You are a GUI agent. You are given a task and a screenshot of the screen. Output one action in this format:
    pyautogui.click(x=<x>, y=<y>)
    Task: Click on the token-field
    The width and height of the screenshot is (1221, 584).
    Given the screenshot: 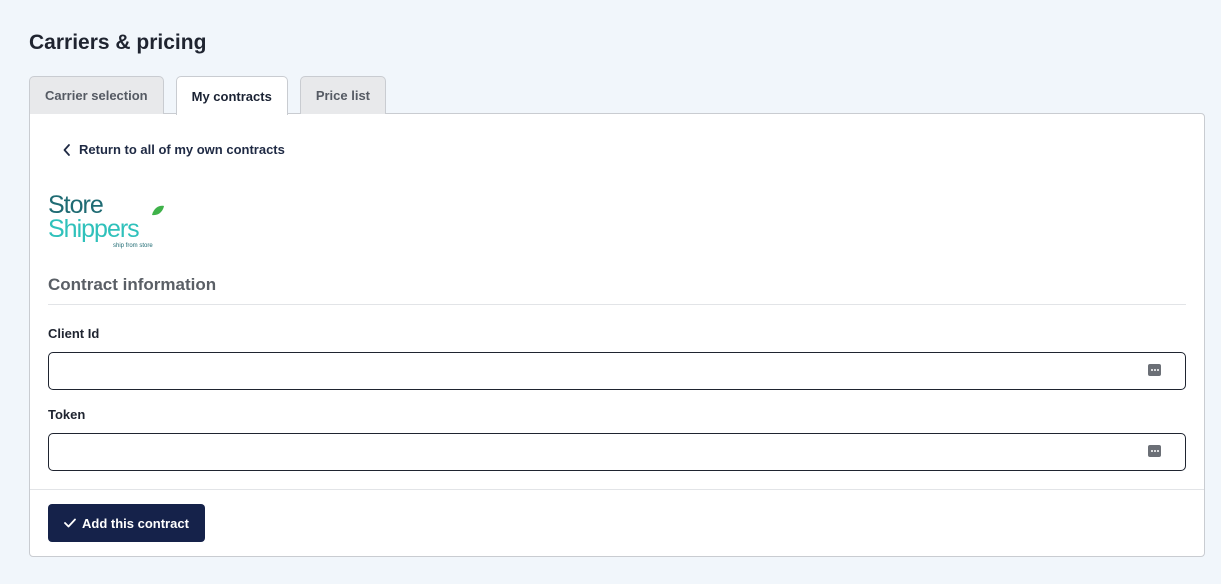 What is the action you would take?
    pyautogui.click(x=617, y=452)
    